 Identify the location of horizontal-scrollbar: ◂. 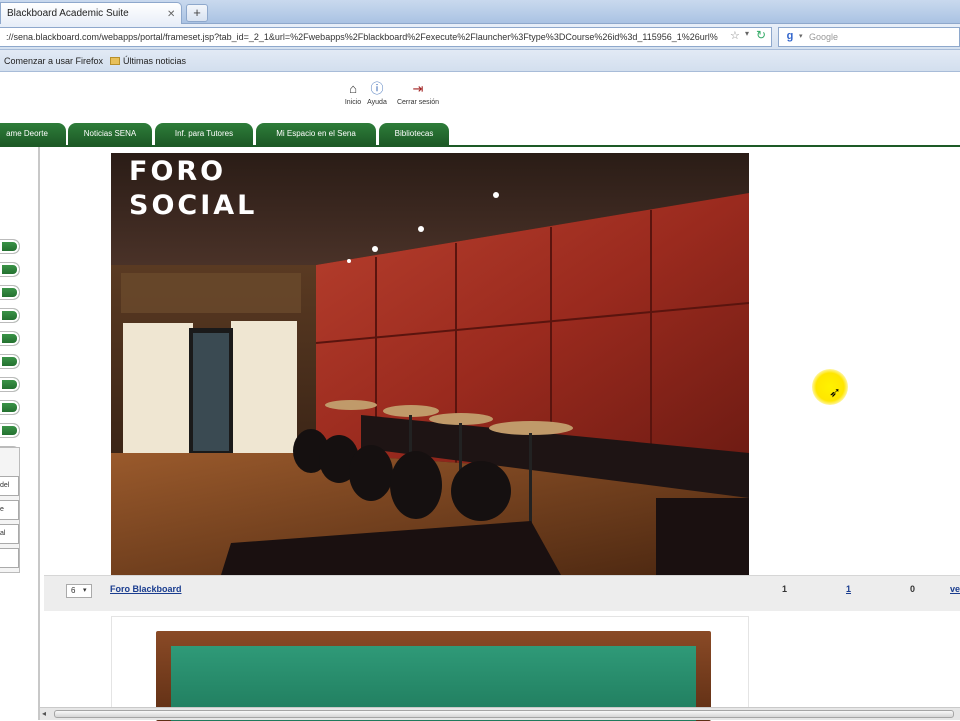
(500, 713).